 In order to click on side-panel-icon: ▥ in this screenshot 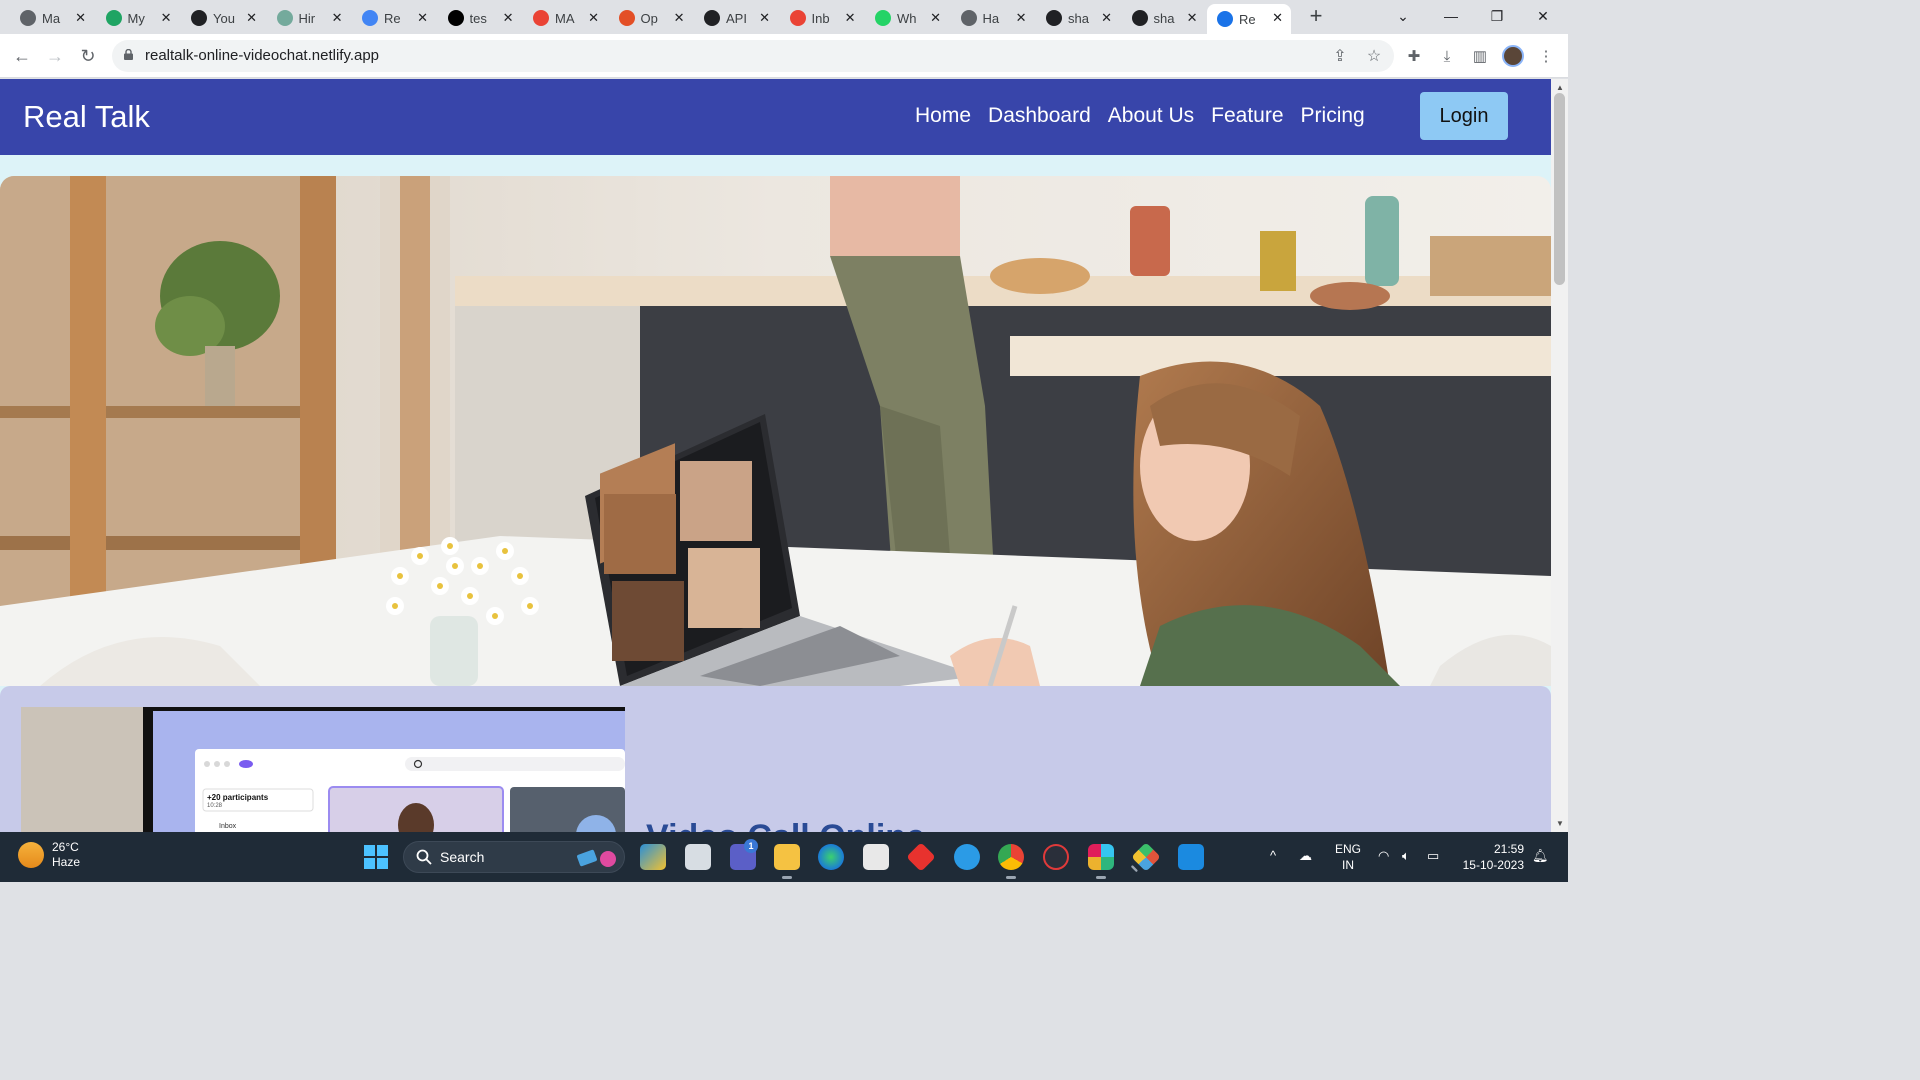, I will do `click(1480, 57)`.